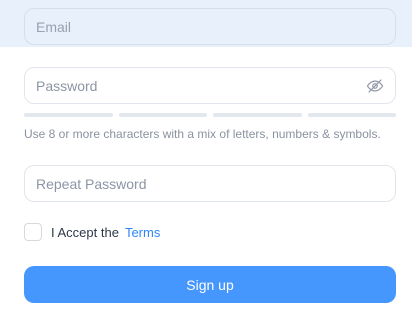 Image resolution: width=412 pixels, height=311 pixels. What do you see at coordinates (210, 115) in the screenshot?
I see `password-strength-meter` at bounding box center [210, 115].